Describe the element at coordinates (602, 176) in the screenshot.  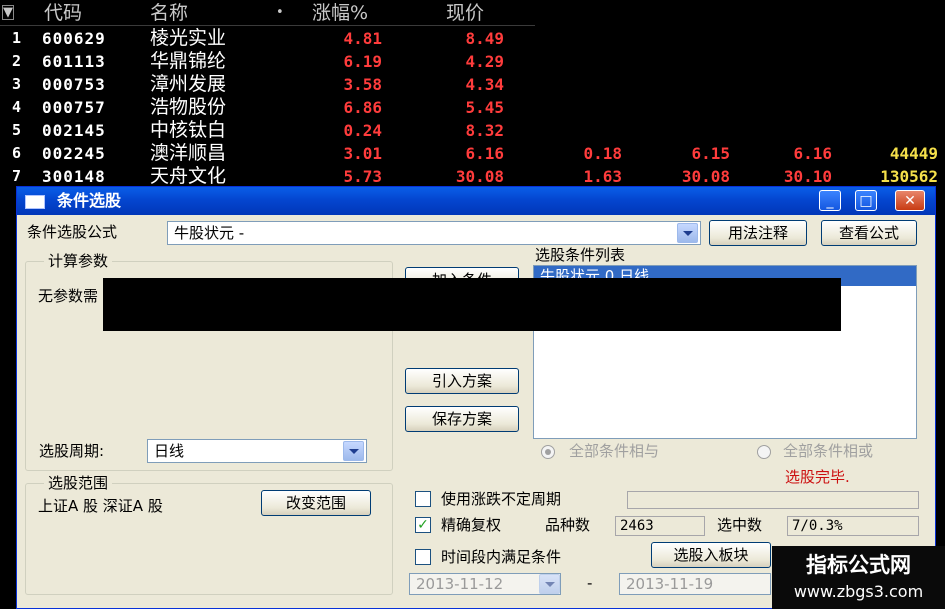
I see `cell-e1: 1.63` at that location.